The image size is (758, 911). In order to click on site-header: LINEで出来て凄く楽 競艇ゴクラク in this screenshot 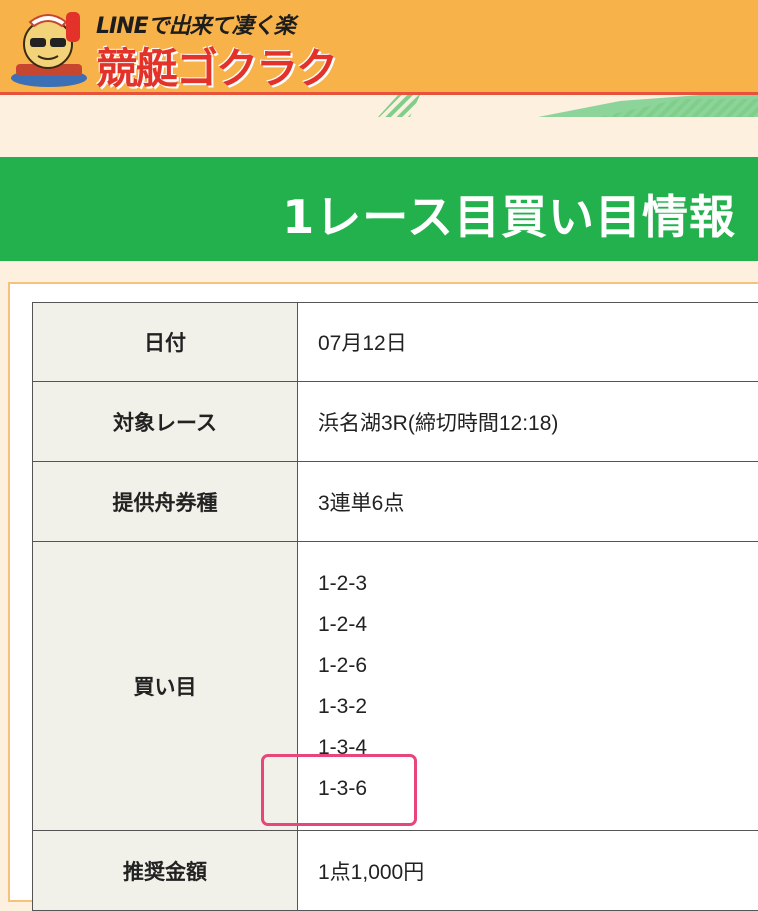, I will do `click(379, 47)`.